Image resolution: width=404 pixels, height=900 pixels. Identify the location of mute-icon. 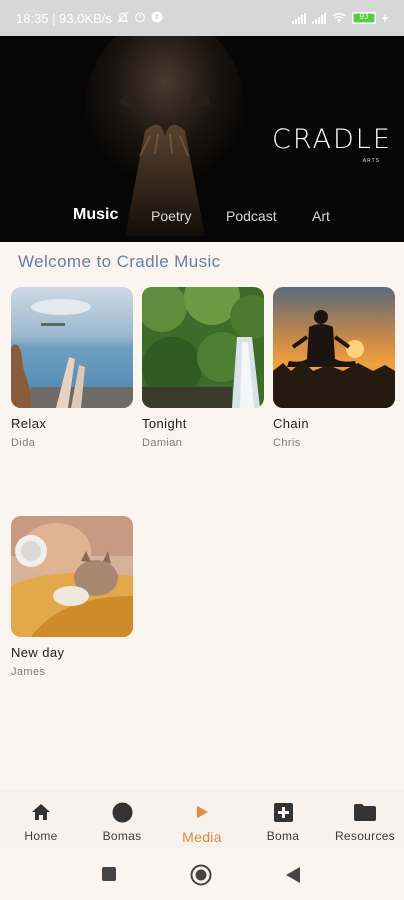
(123, 18).